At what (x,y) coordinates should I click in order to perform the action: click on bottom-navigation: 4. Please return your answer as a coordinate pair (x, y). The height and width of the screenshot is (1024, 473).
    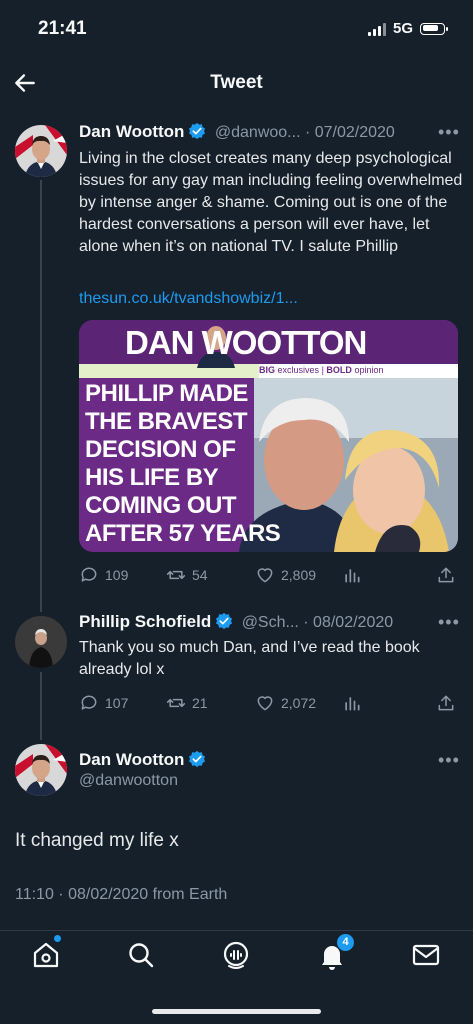
    Looking at the image, I should click on (236, 960).